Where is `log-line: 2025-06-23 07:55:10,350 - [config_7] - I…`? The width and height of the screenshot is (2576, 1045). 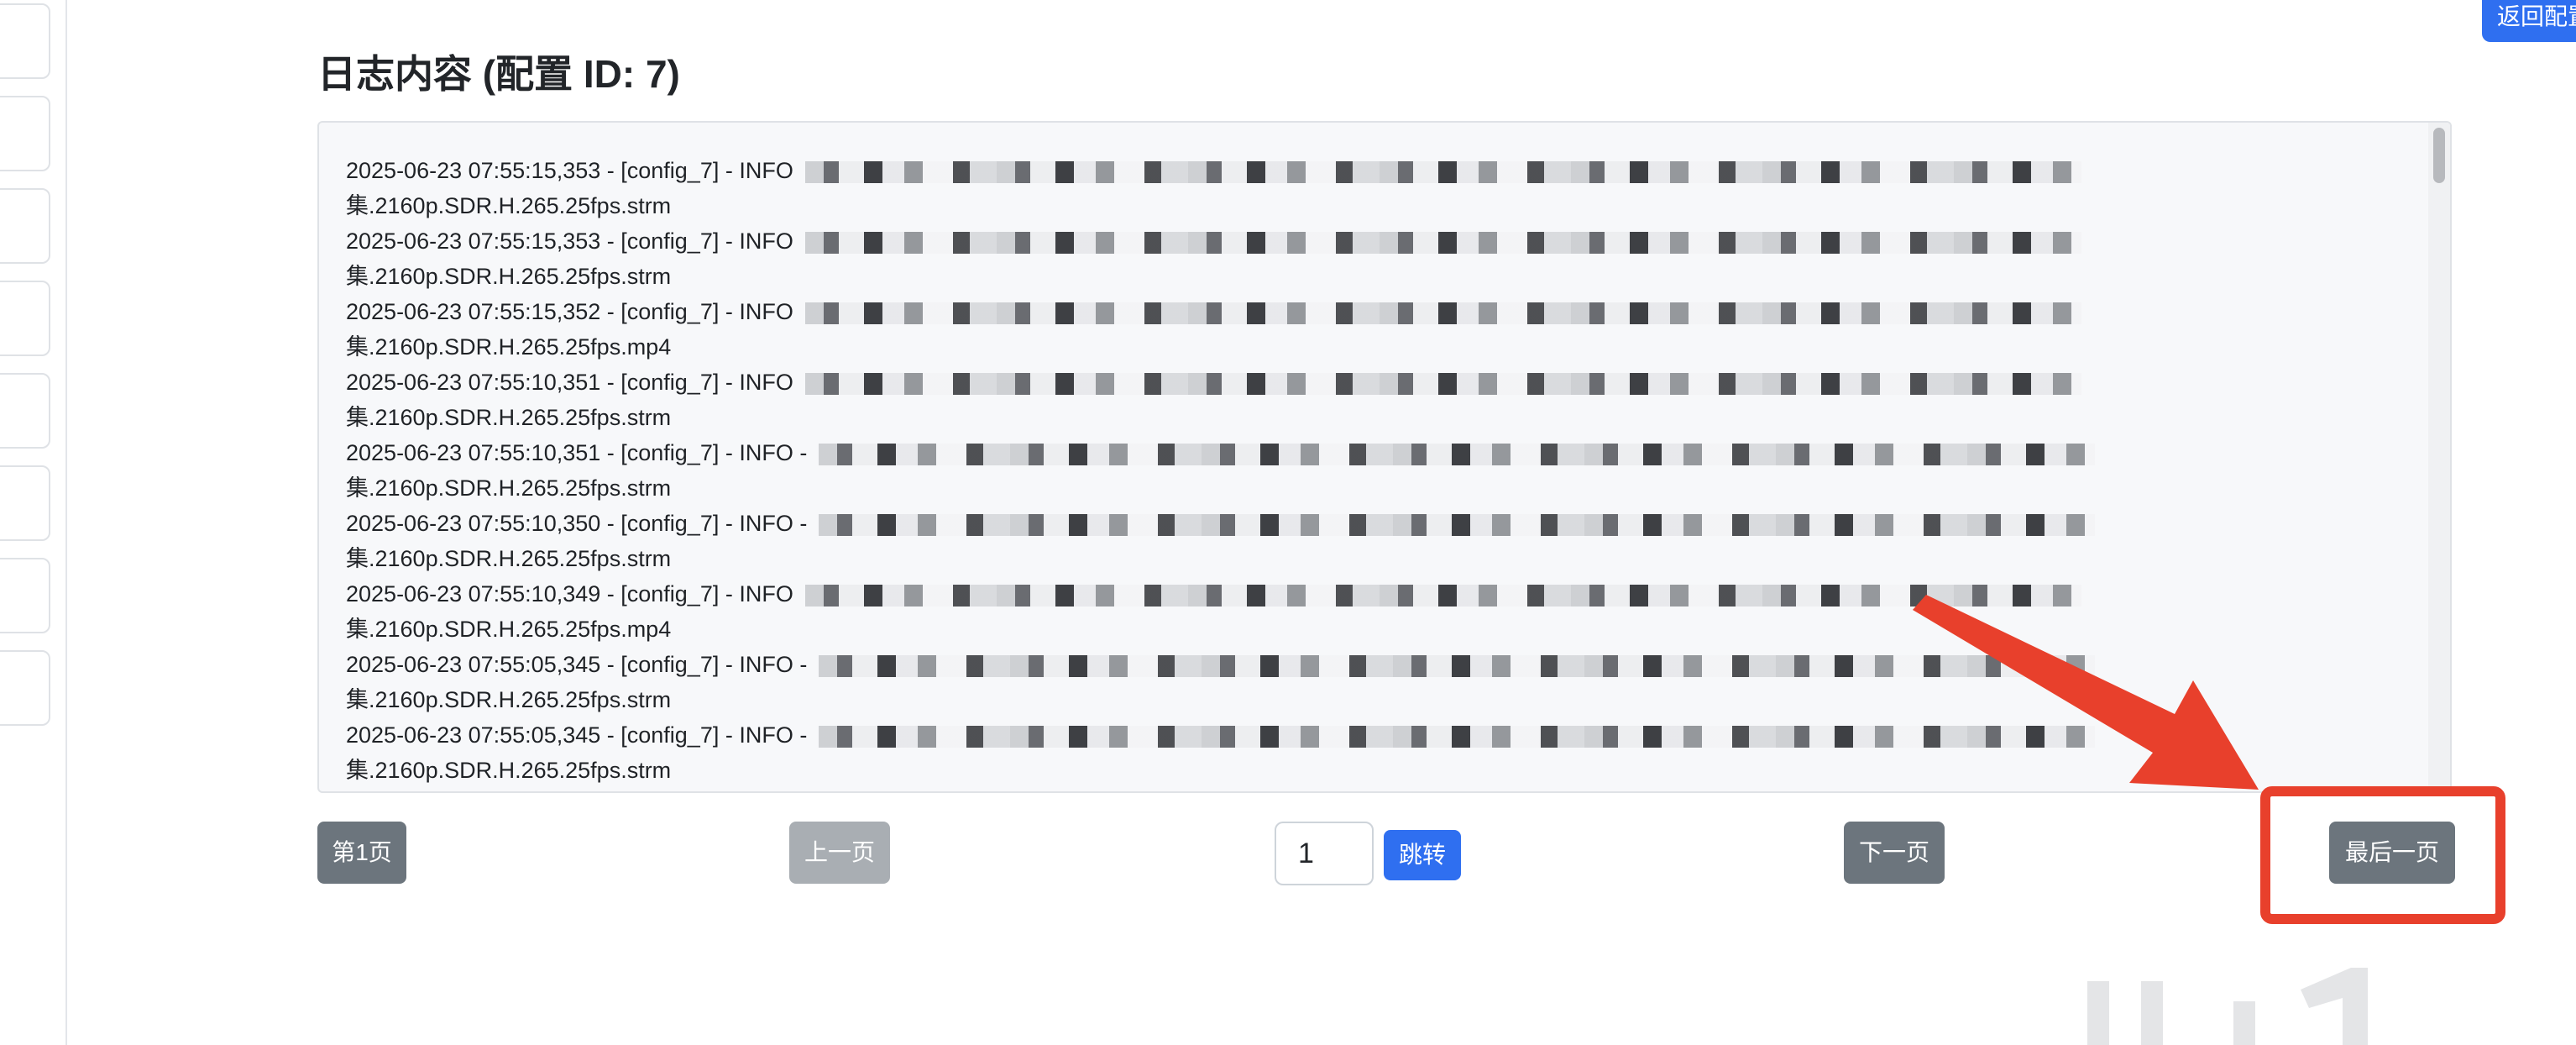 log-line: 2025-06-23 07:55:10,350 - [config_7] - I… is located at coordinates (1378, 523).